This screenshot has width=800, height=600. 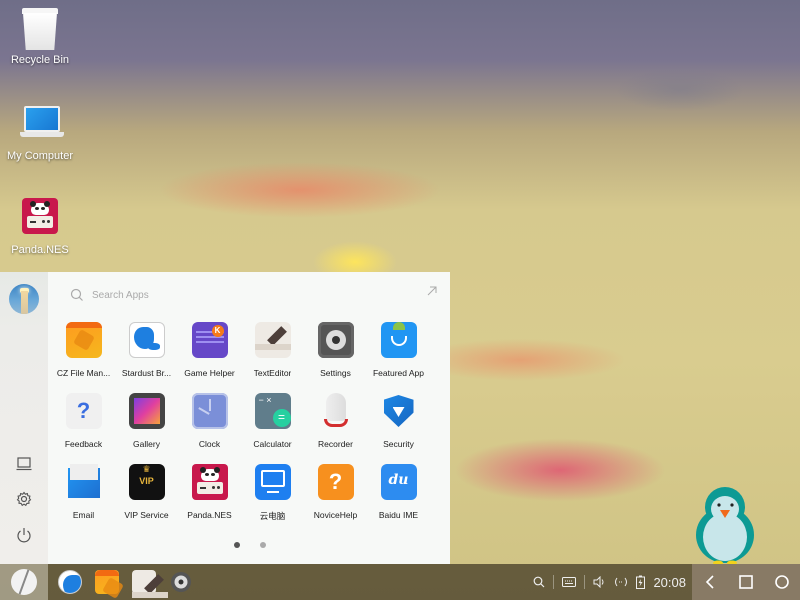 I want to click on app-clock: Clock, so click(x=209, y=428).